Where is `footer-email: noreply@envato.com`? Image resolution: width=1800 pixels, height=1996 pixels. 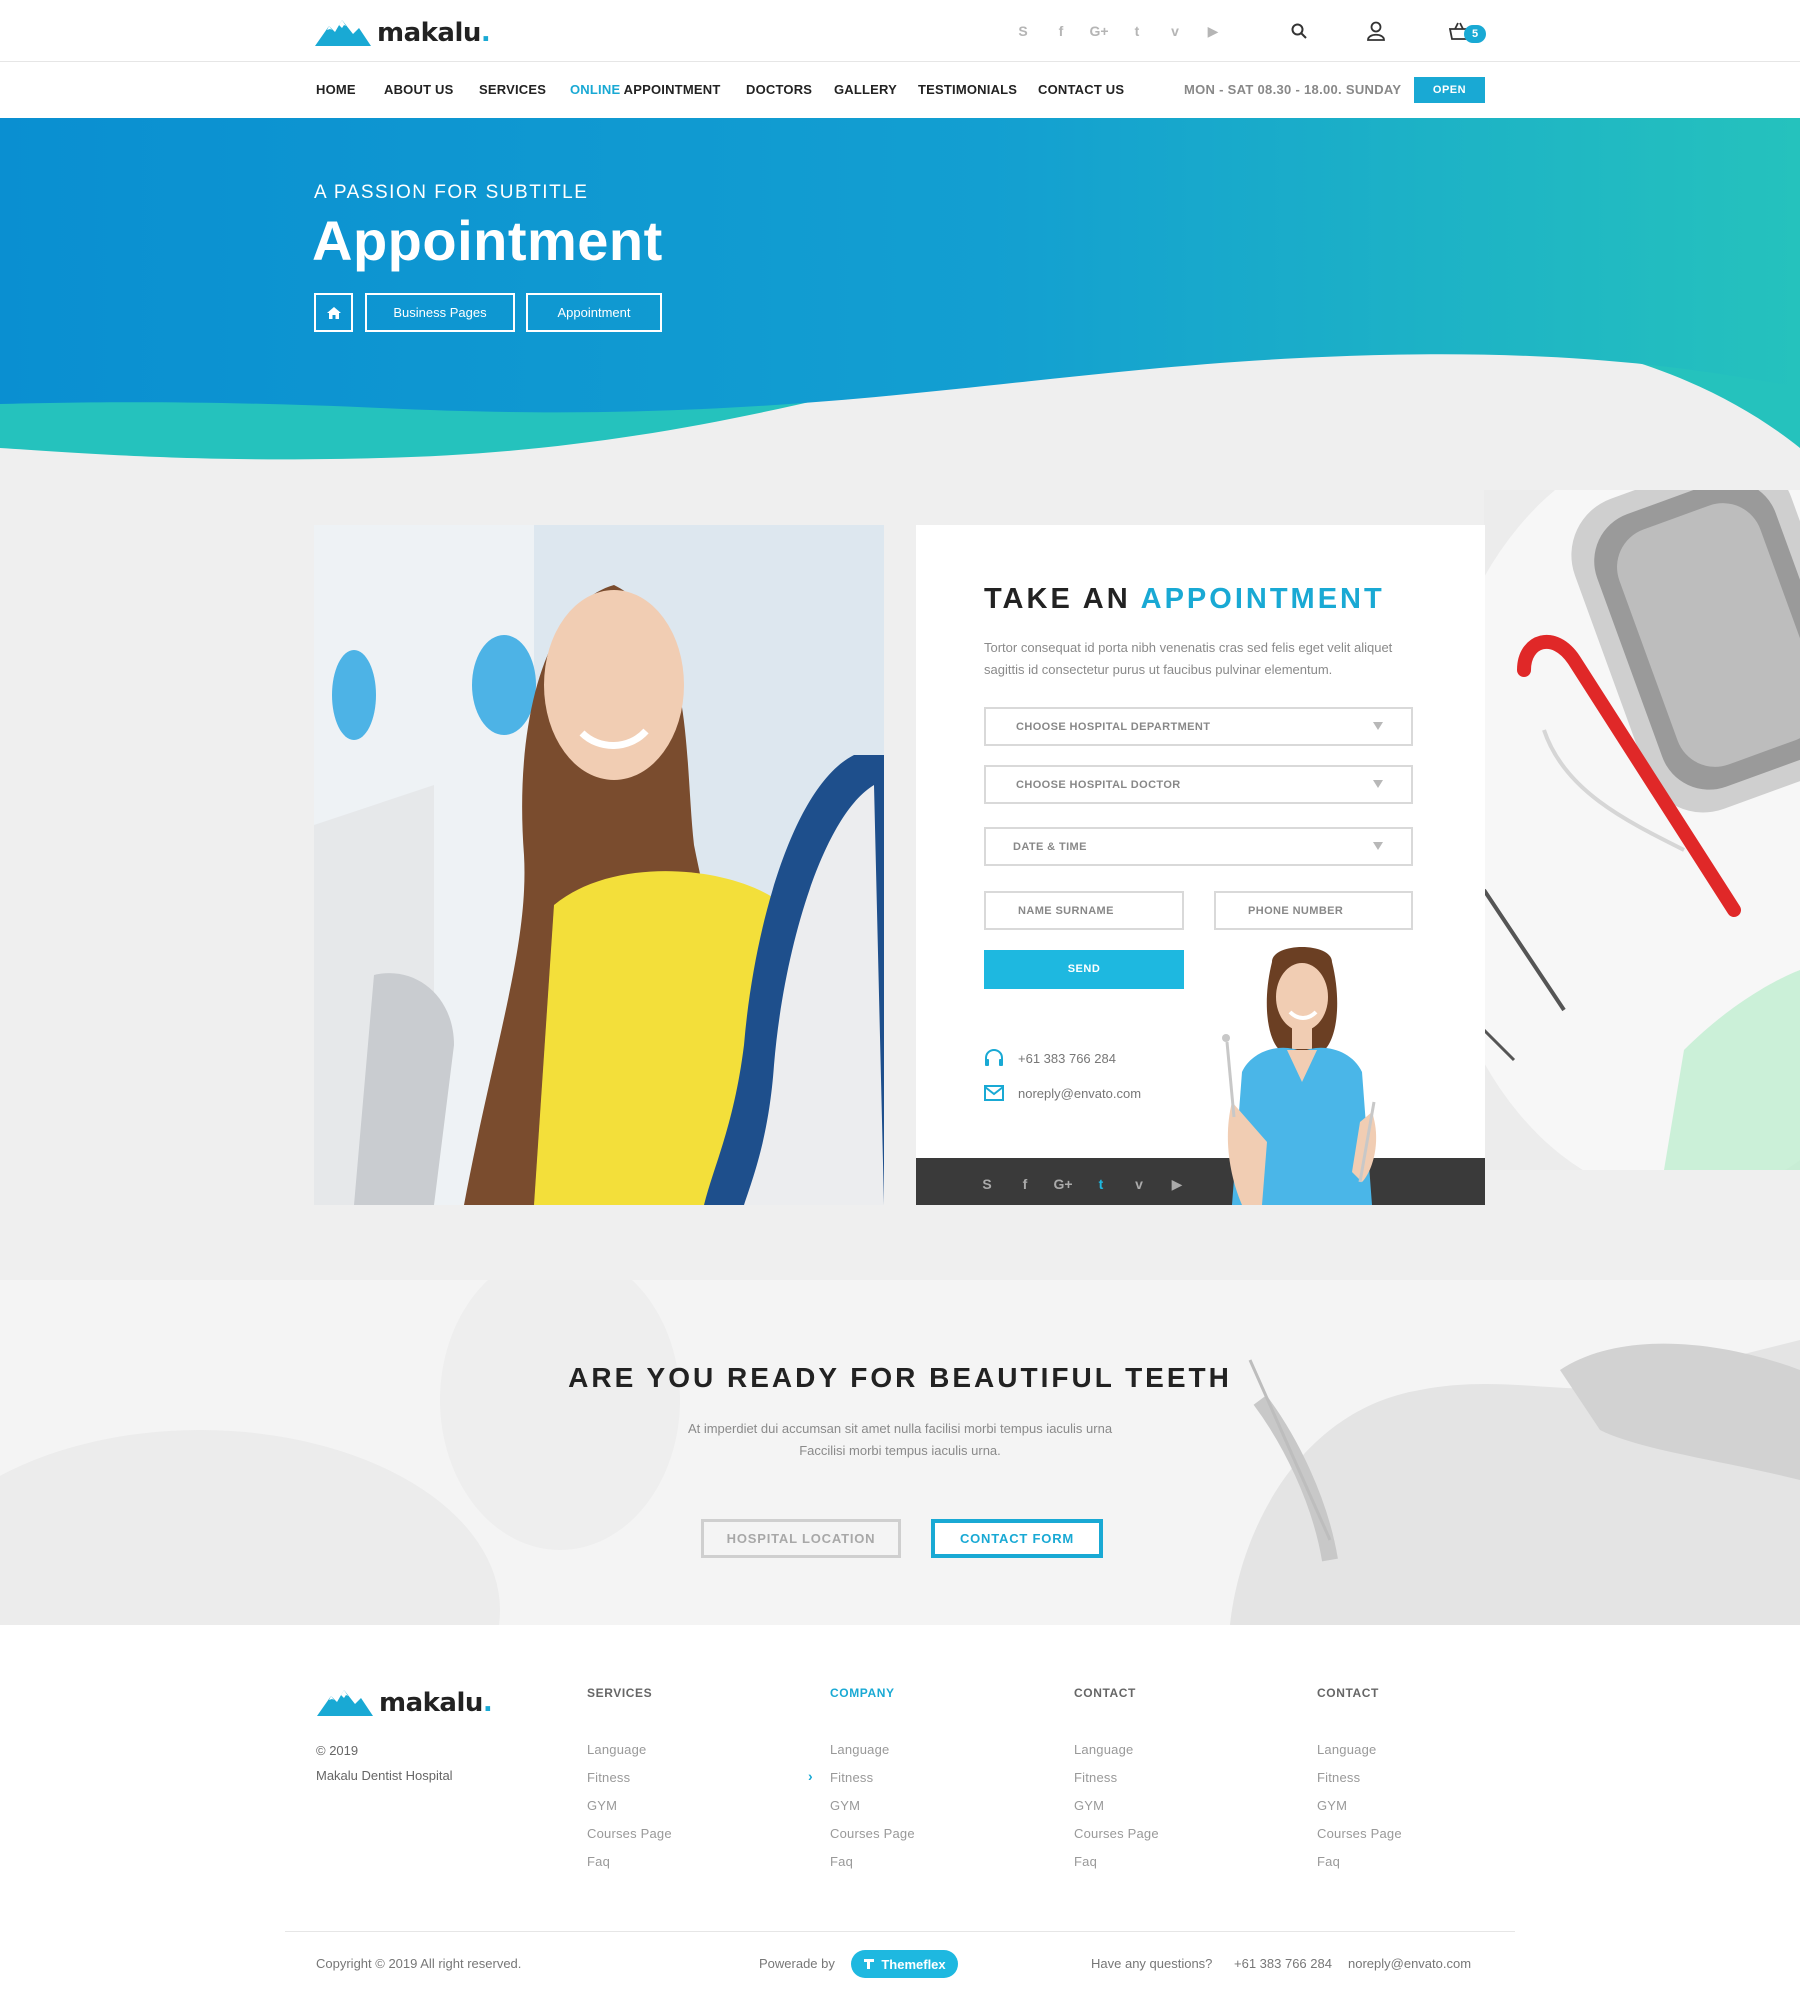 footer-email: noreply@envato.com is located at coordinates (1409, 1963).